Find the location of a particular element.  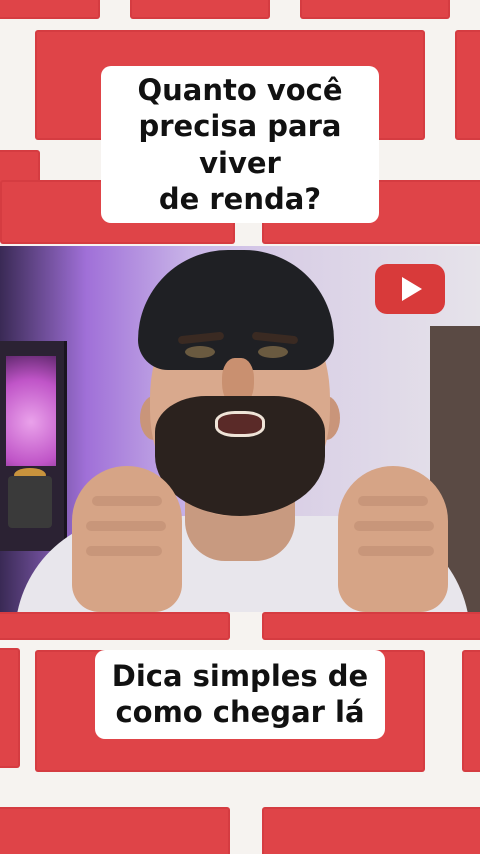

play-triangle-icon is located at coordinates (412, 289).